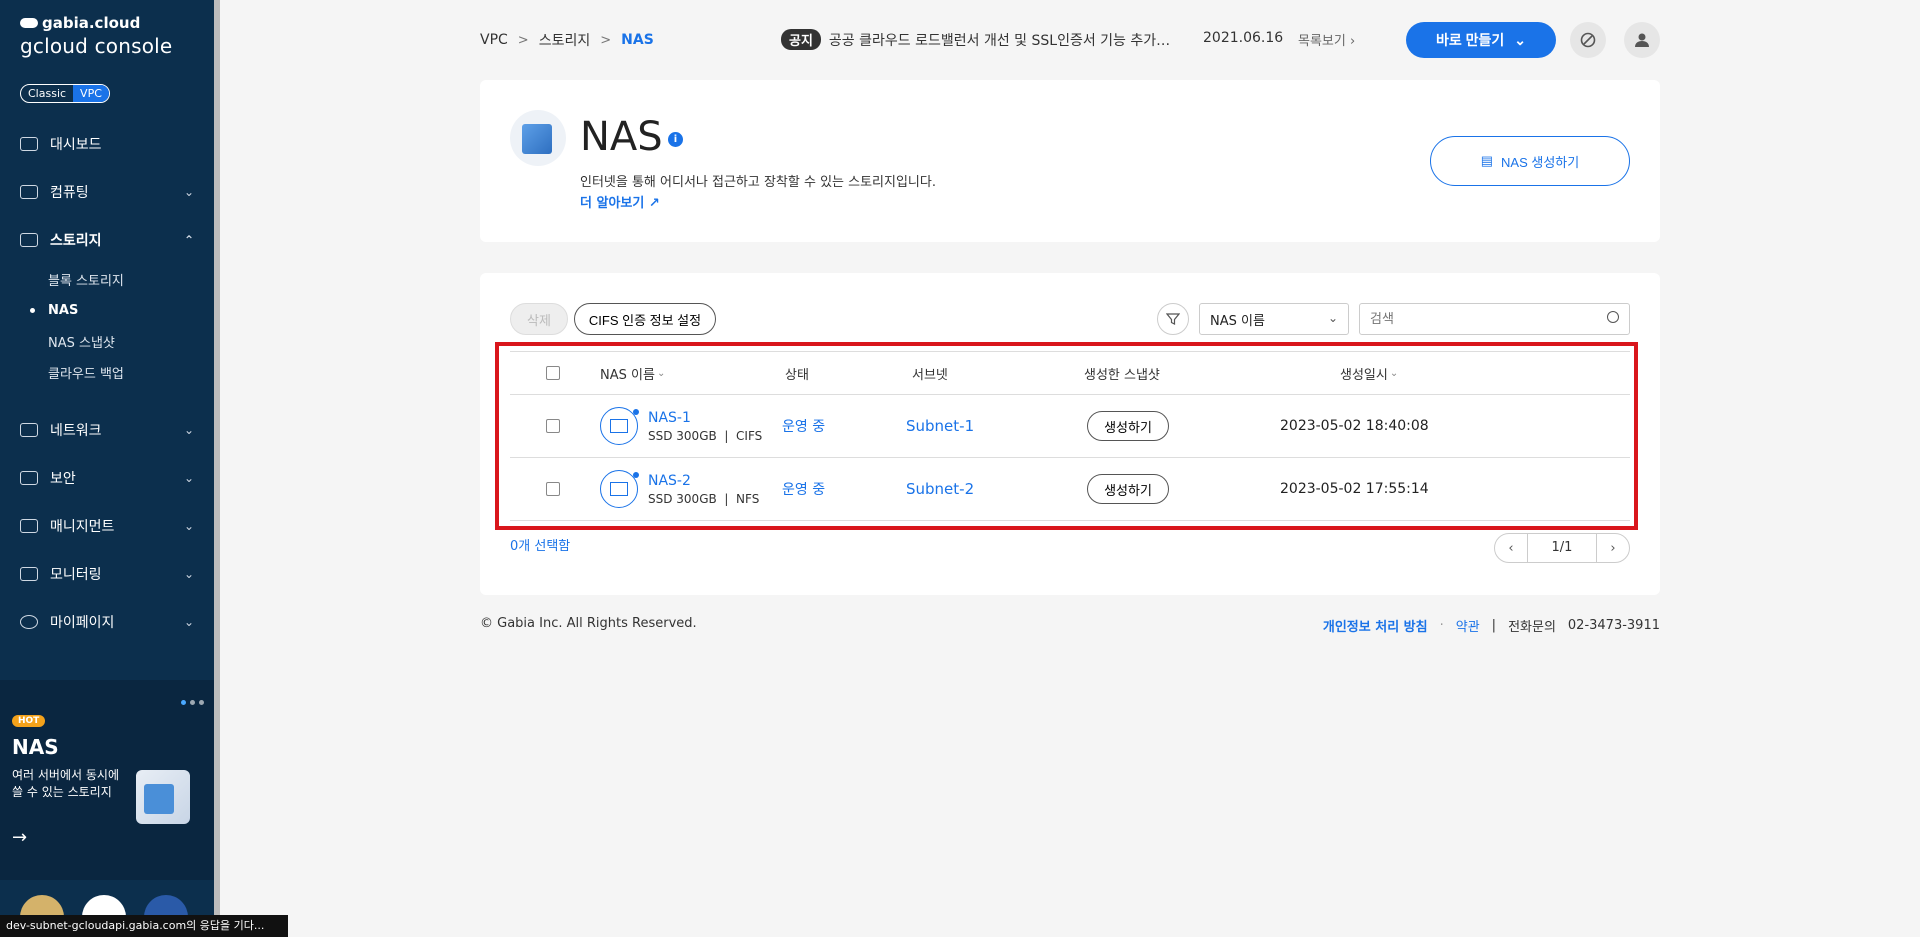 The width and height of the screenshot is (1920, 937). Describe the element at coordinates (1588, 40) in the screenshot. I see `chat-icon` at that location.